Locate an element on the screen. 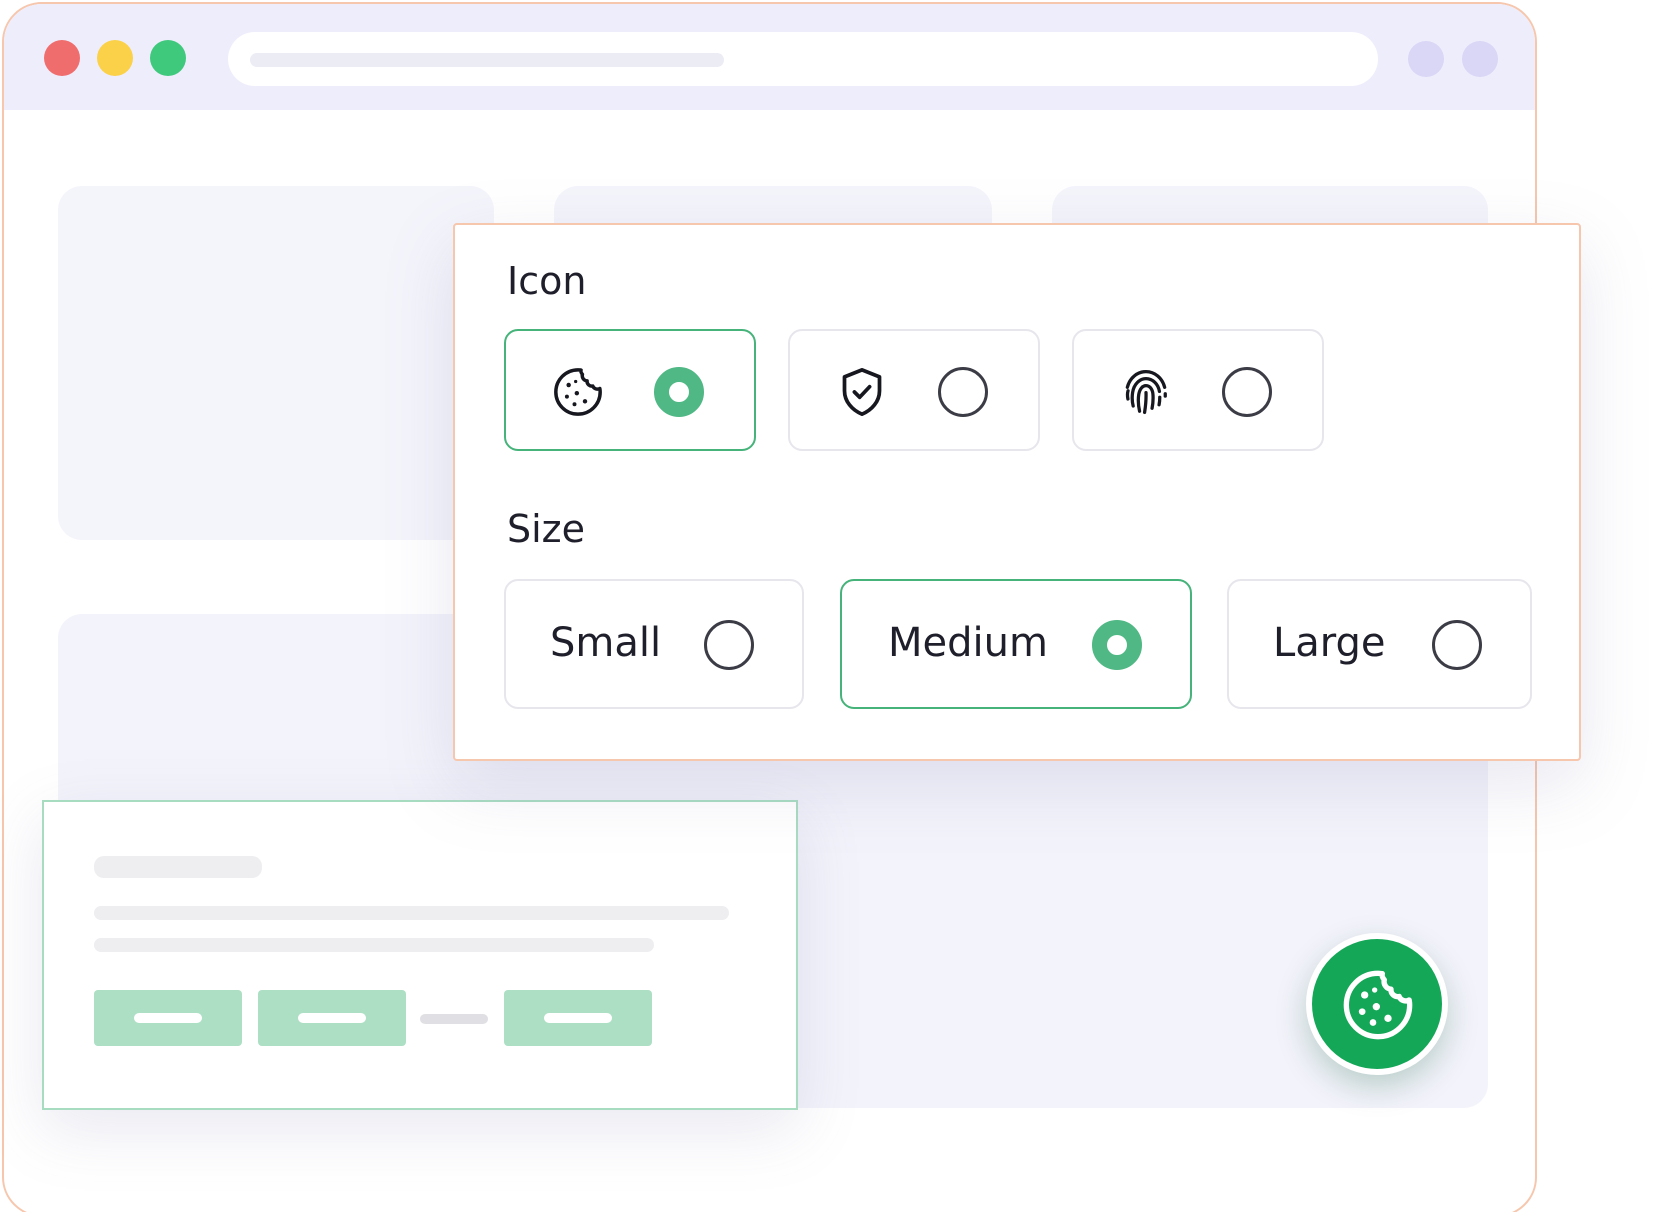  size-option-large: Large is located at coordinates (1379, 644).